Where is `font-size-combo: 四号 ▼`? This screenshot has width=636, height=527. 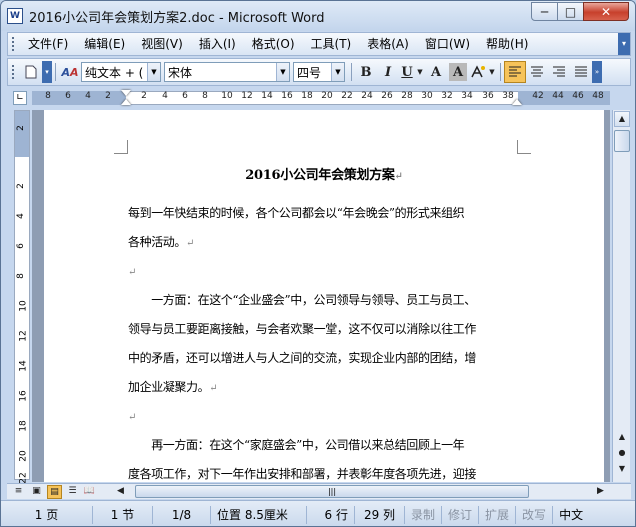 font-size-combo: 四号 ▼ is located at coordinates (319, 72).